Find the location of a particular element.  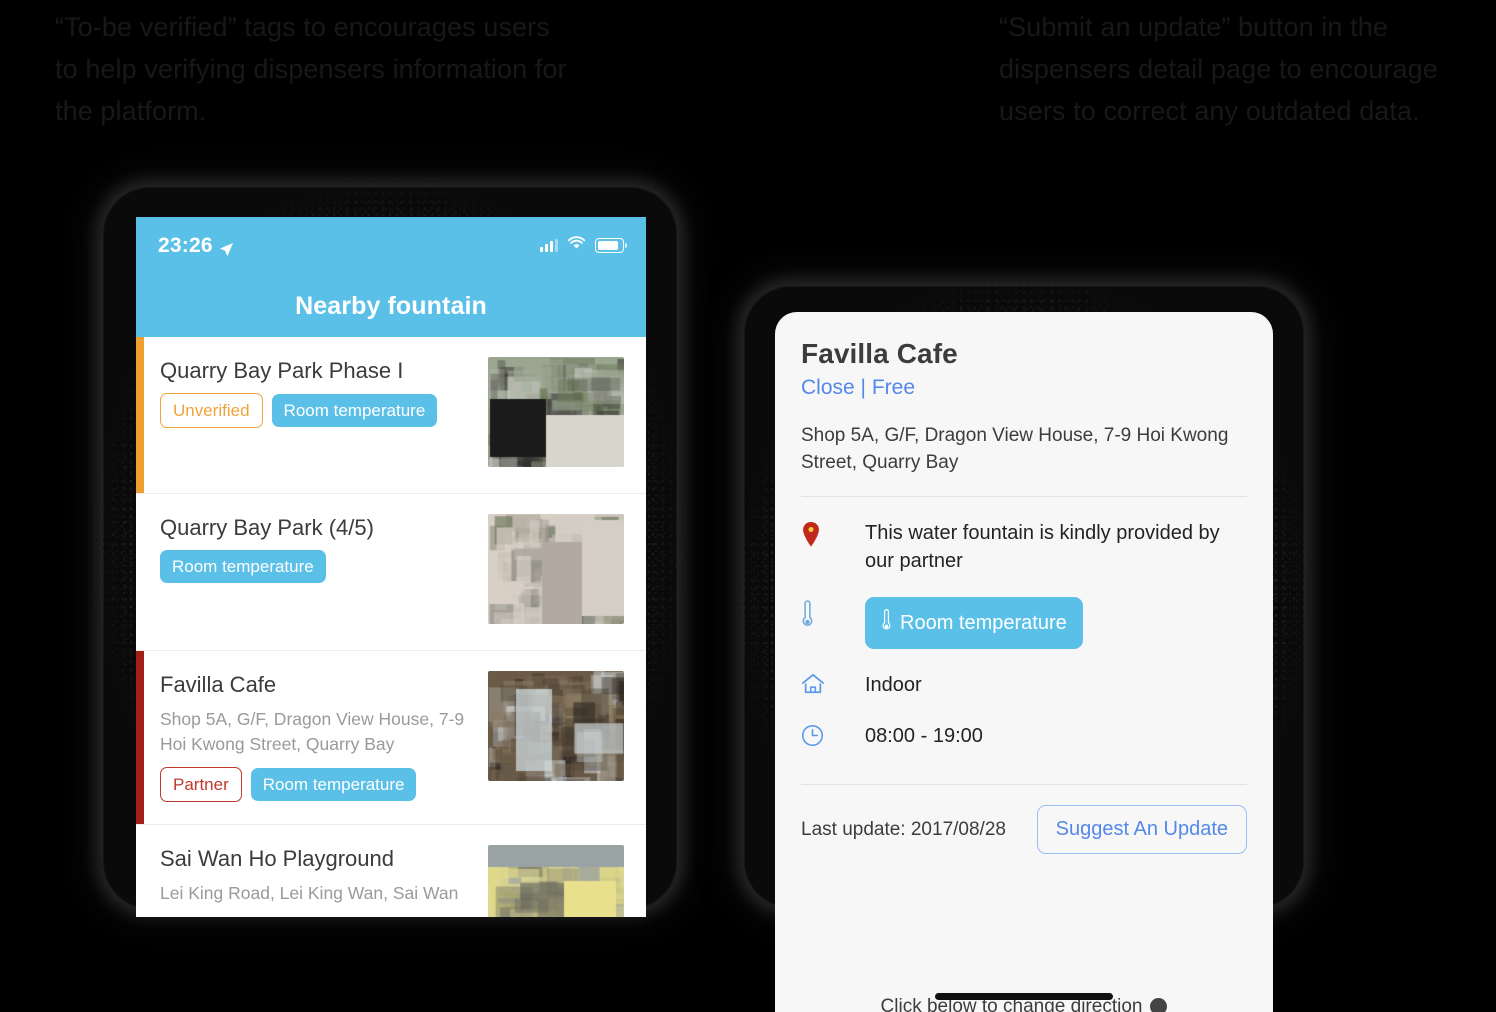

nav-bar: Nearby fountain is located at coordinates (391, 306).